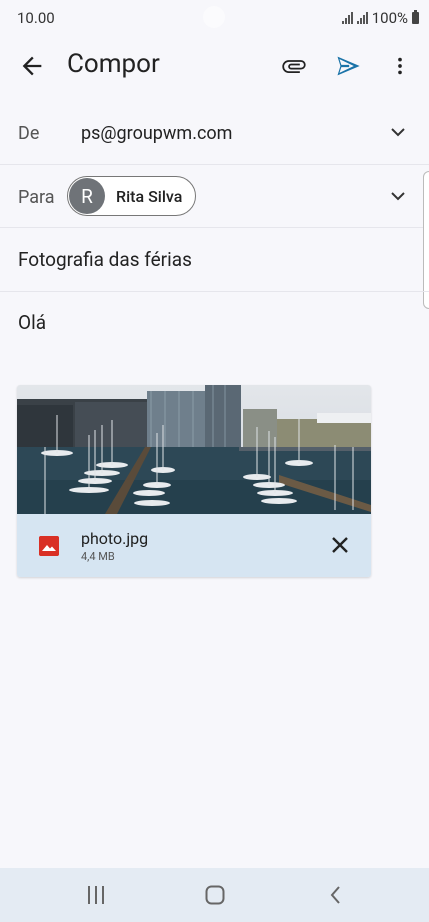 This screenshot has width=429, height=922. I want to click on attachment-file-name: photo.jpg, so click(115, 538).